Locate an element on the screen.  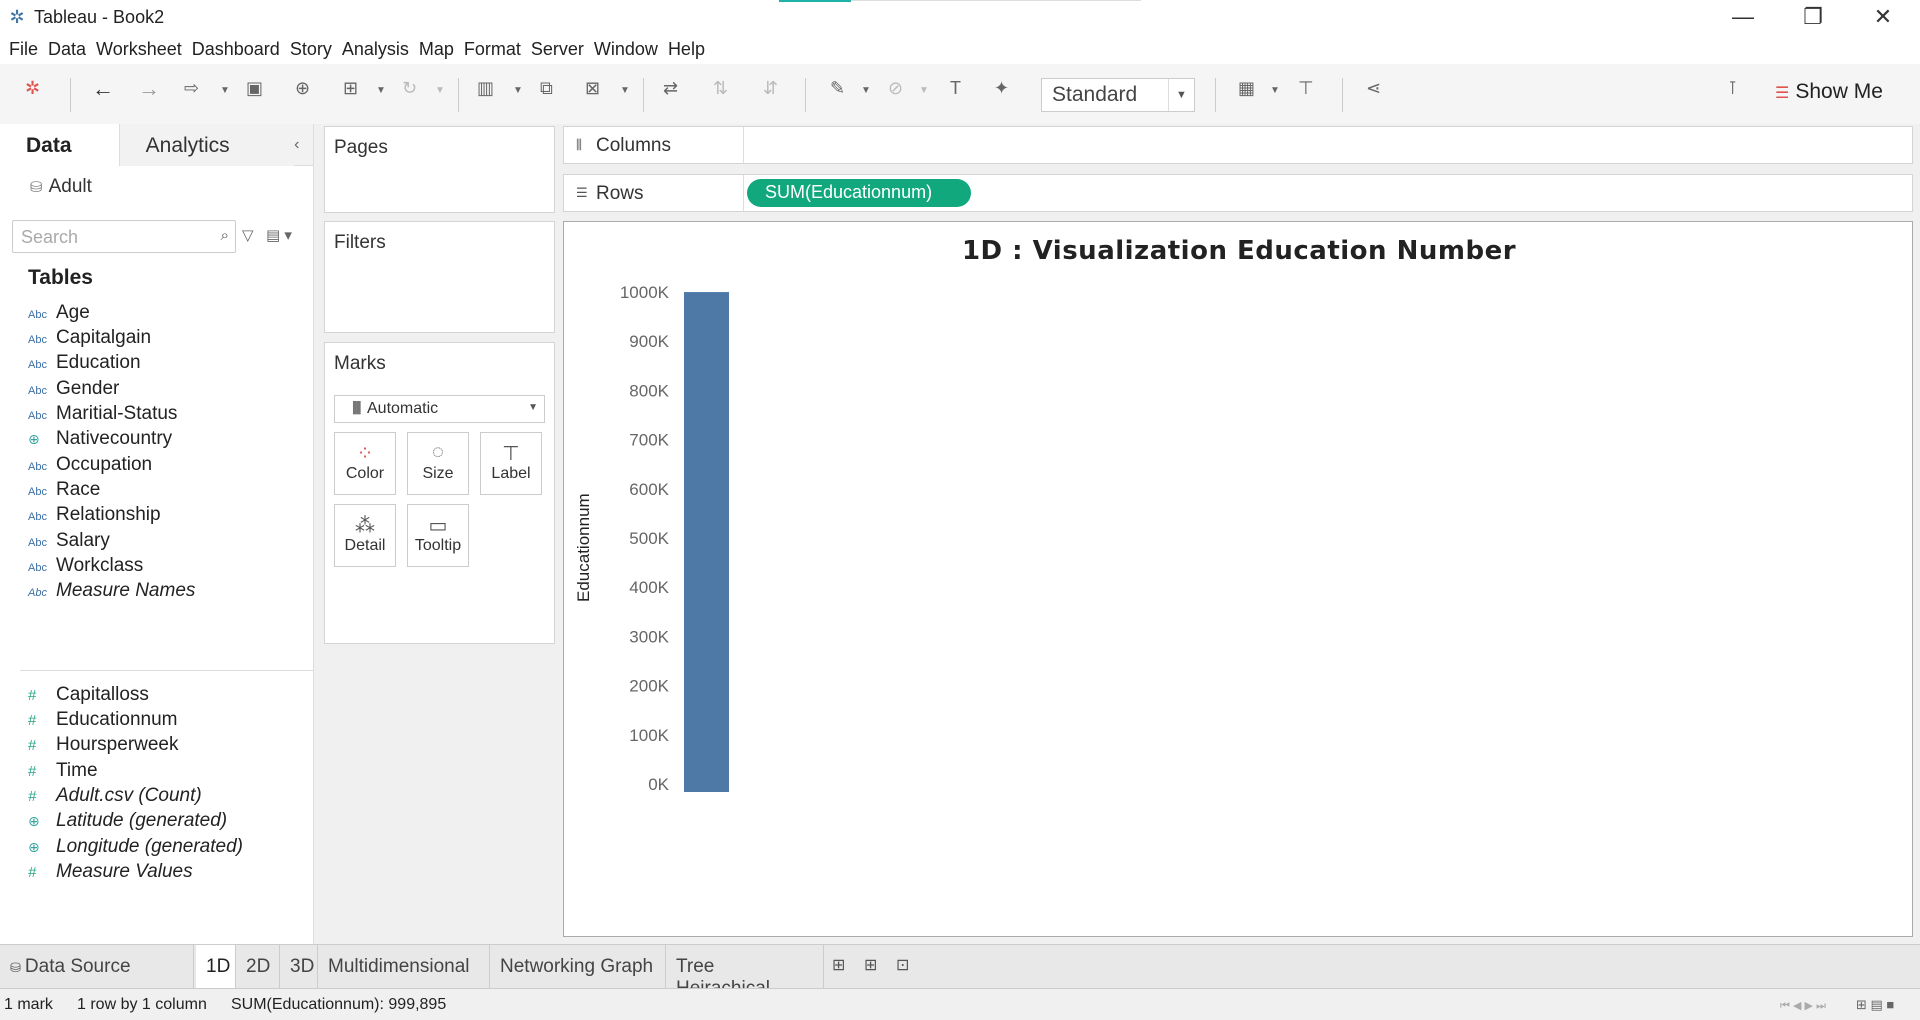
field-workclass: Abc Workclass is located at coordinates (85, 568).